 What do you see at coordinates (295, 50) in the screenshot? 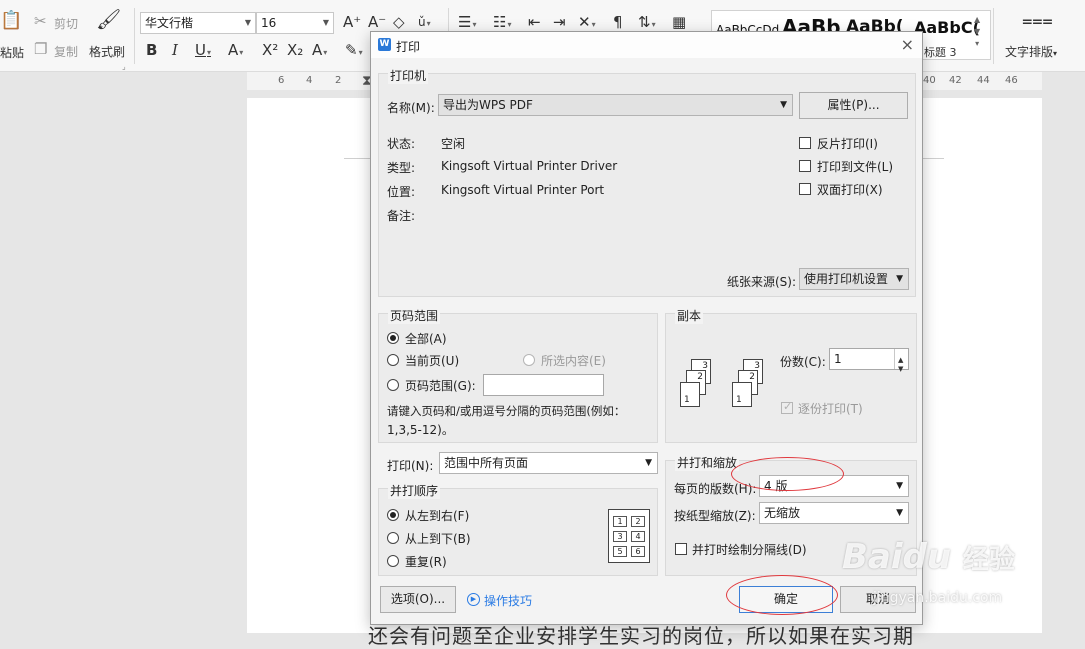
I see `subscript-icon: X₂` at bounding box center [295, 50].